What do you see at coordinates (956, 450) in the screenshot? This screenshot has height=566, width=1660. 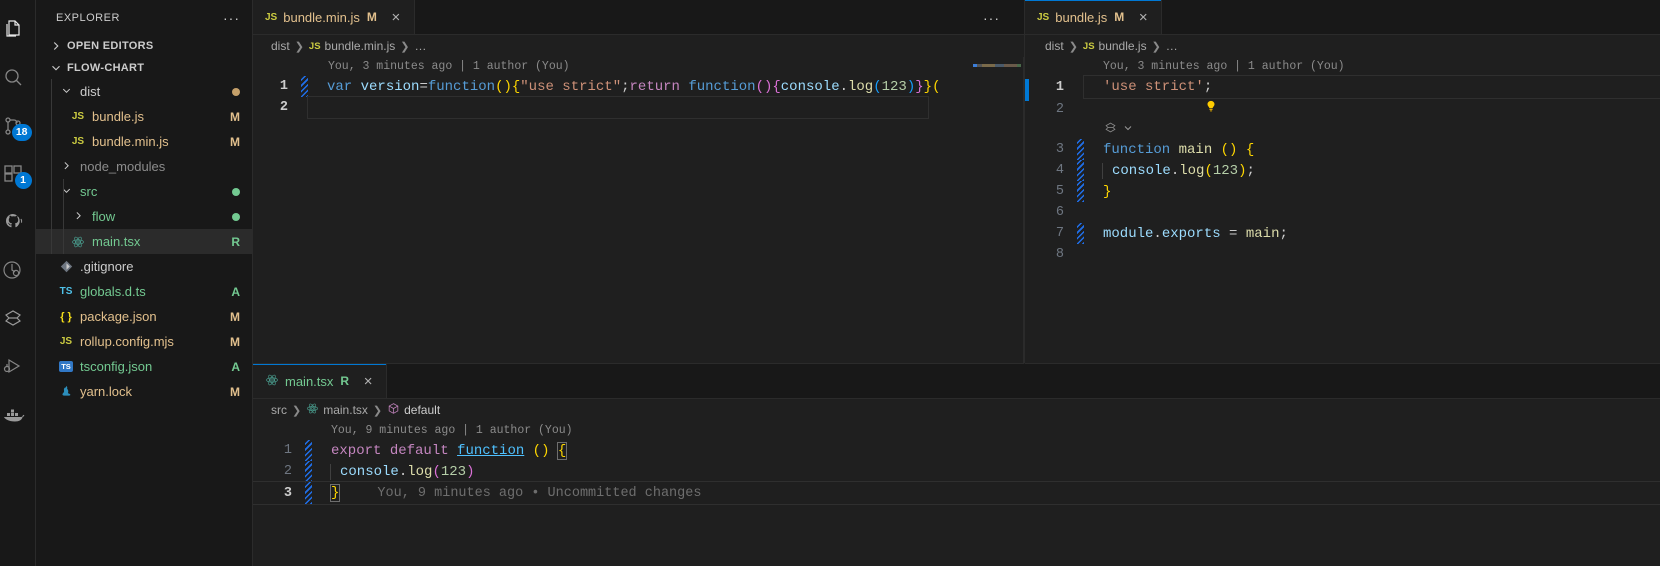 I see `code-line: 1 export default function () {` at bounding box center [956, 450].